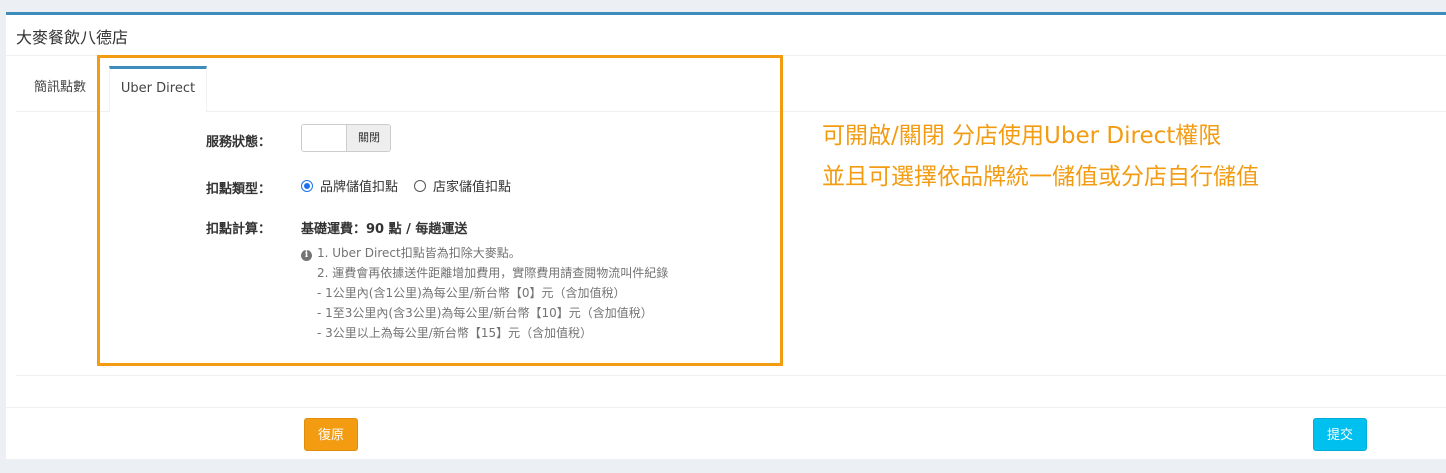 This screenshot has height=473, width=1446. What do you see at coordinates (72, 37) in the screenshot?
I see `panel-title: 大麥餐飲八德店` at bounding box center [72, 37].